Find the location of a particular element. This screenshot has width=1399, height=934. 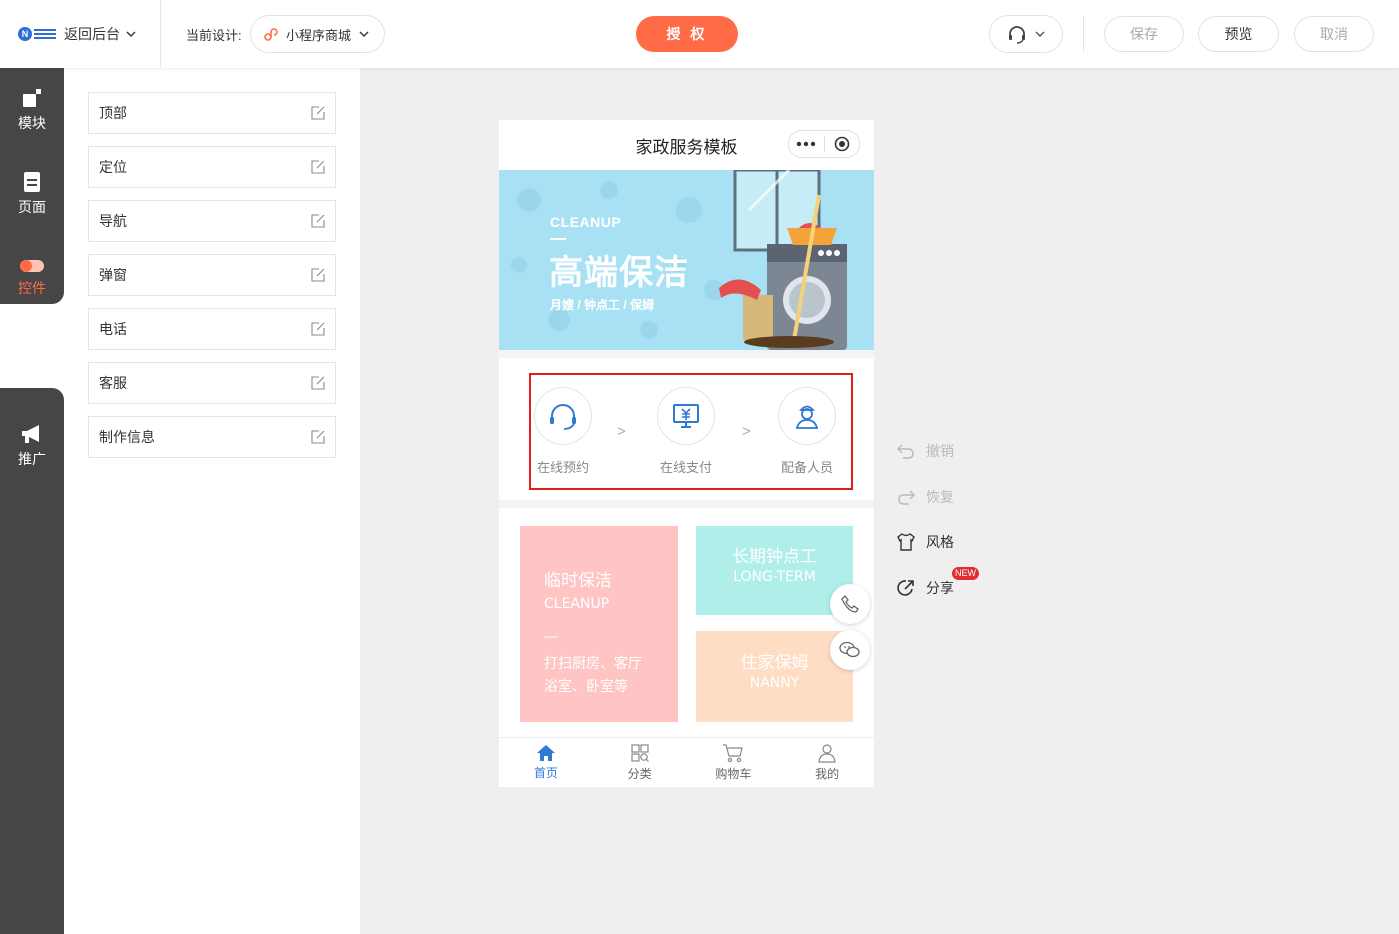

phone-tab-bar: 首页 分类 购物车 我的 is located at coordinates (686, 762).